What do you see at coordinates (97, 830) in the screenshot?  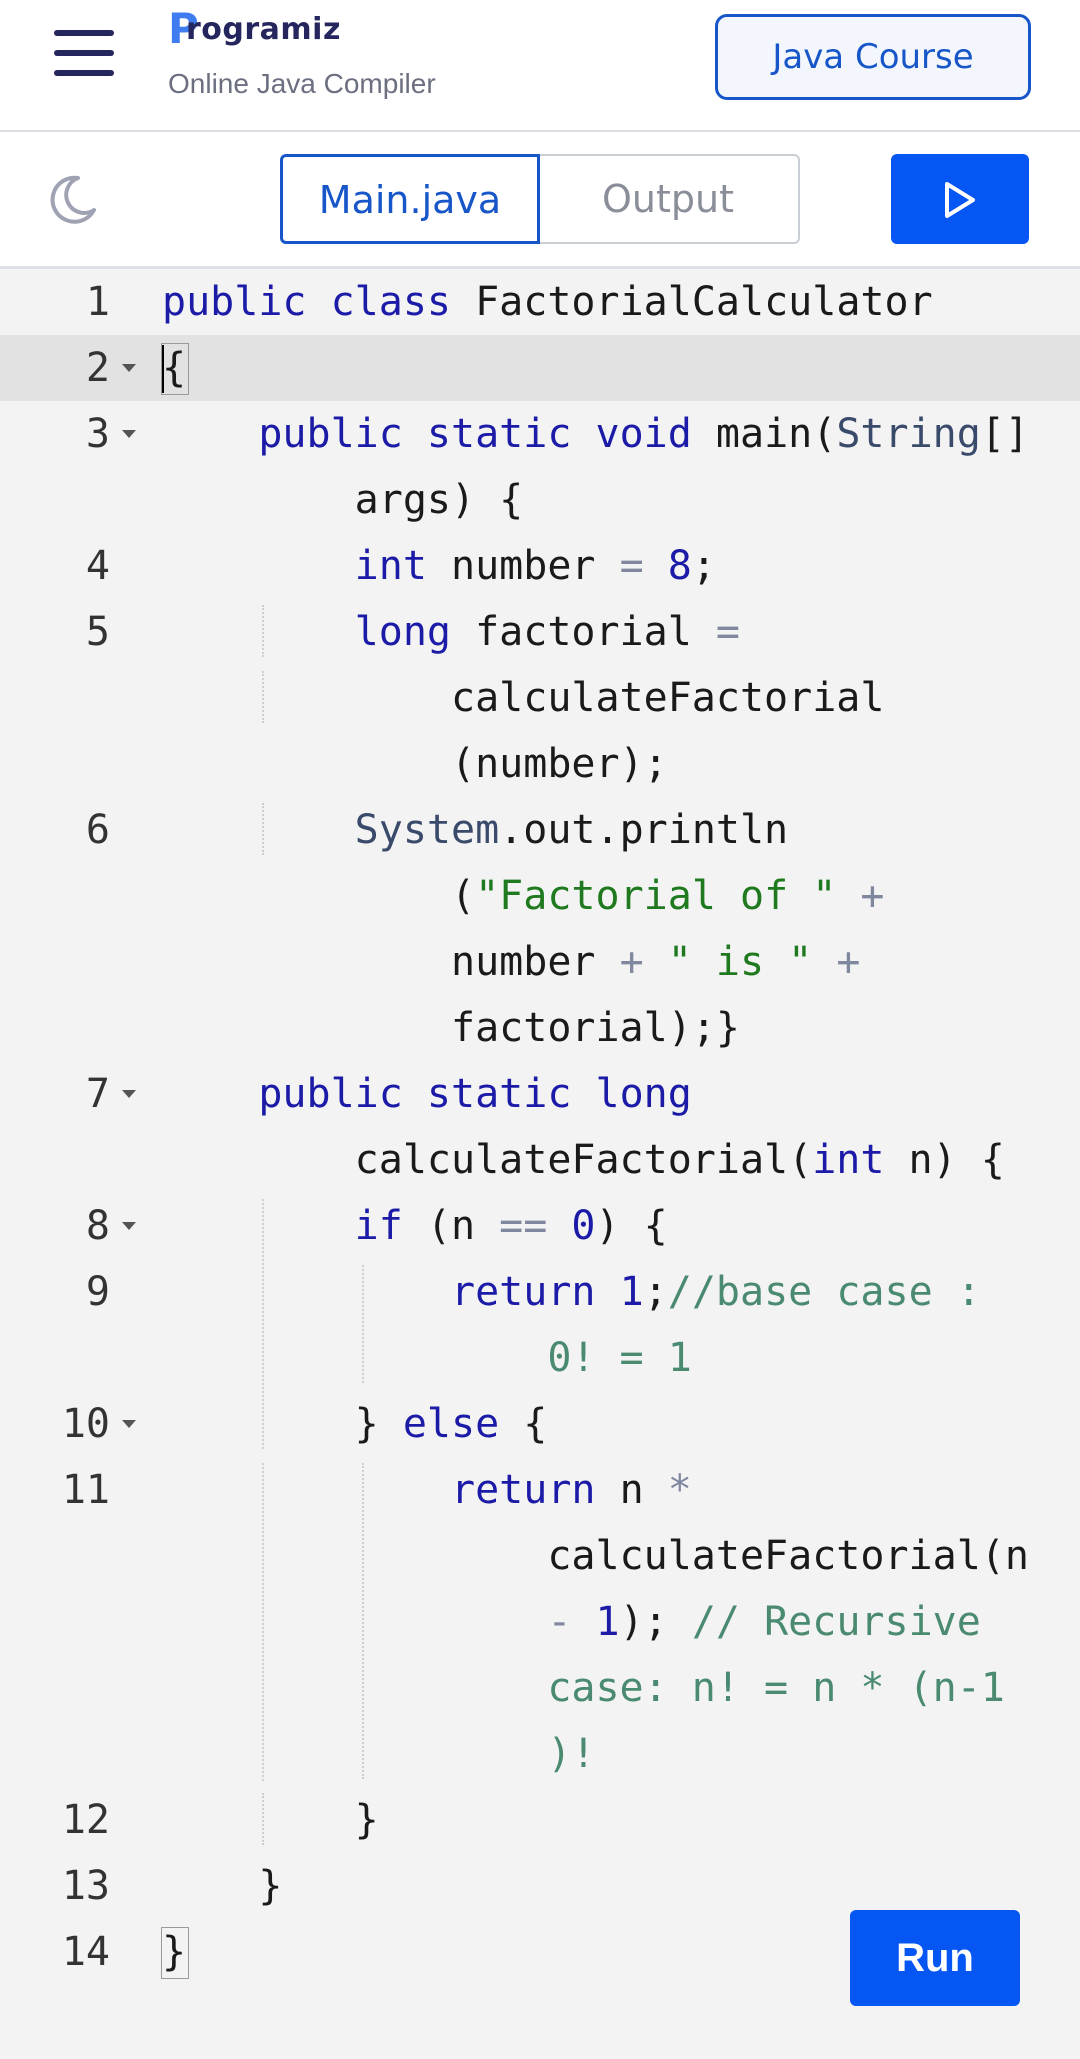 I see `line-number: 6` at bounding box center [97, 830].